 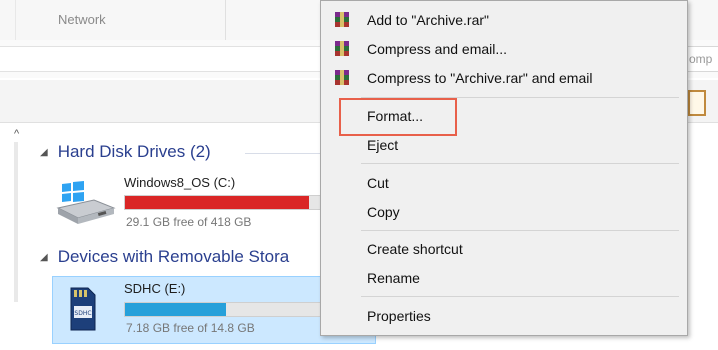 What do you see at coordinates (16, 222) in the screenshot?
I see `scrollbar` at bounding box center [16, 222].